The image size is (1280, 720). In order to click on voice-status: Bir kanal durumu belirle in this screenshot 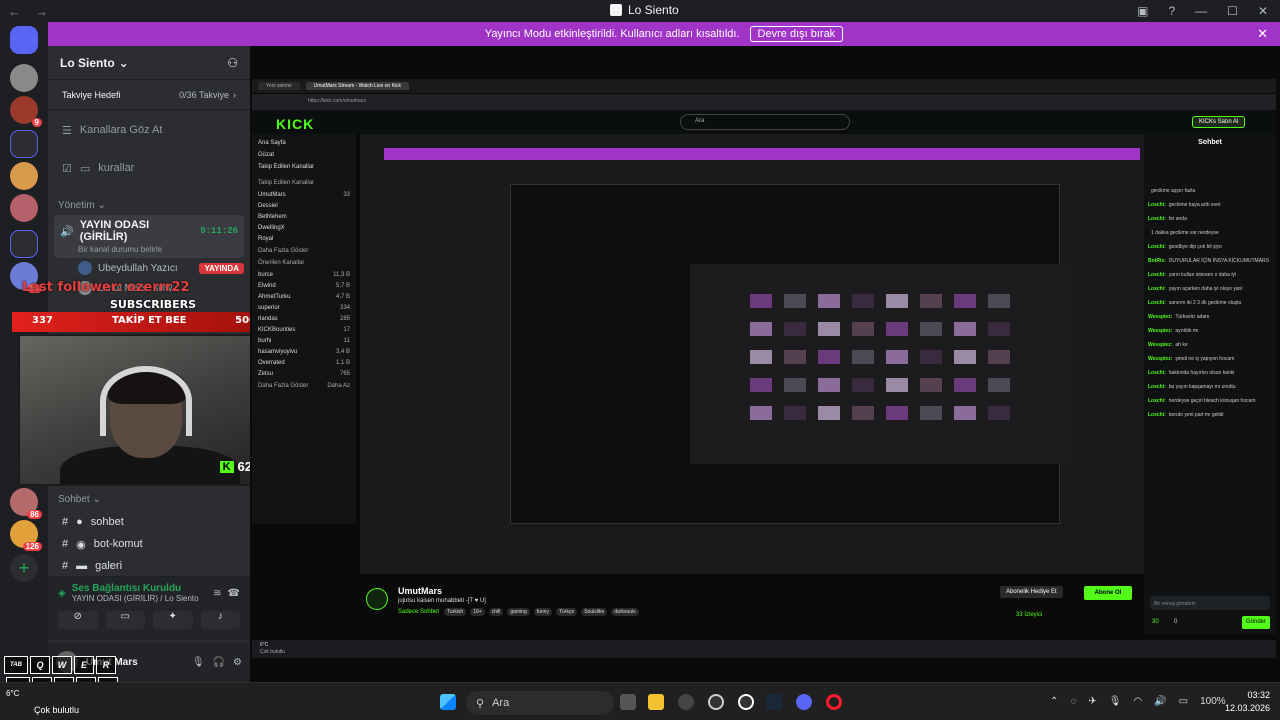, I will do `click(149, 249)`.